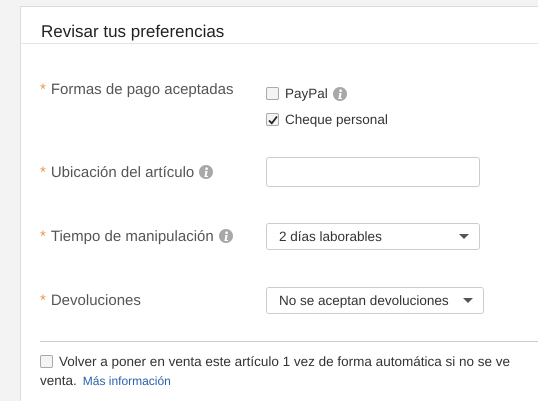 This screenshot has width=538, height=401. What do you see at coordinates (126, 381) in the screenshot?
I see `more-info-link: Más información` at bounding box center [126, 381].